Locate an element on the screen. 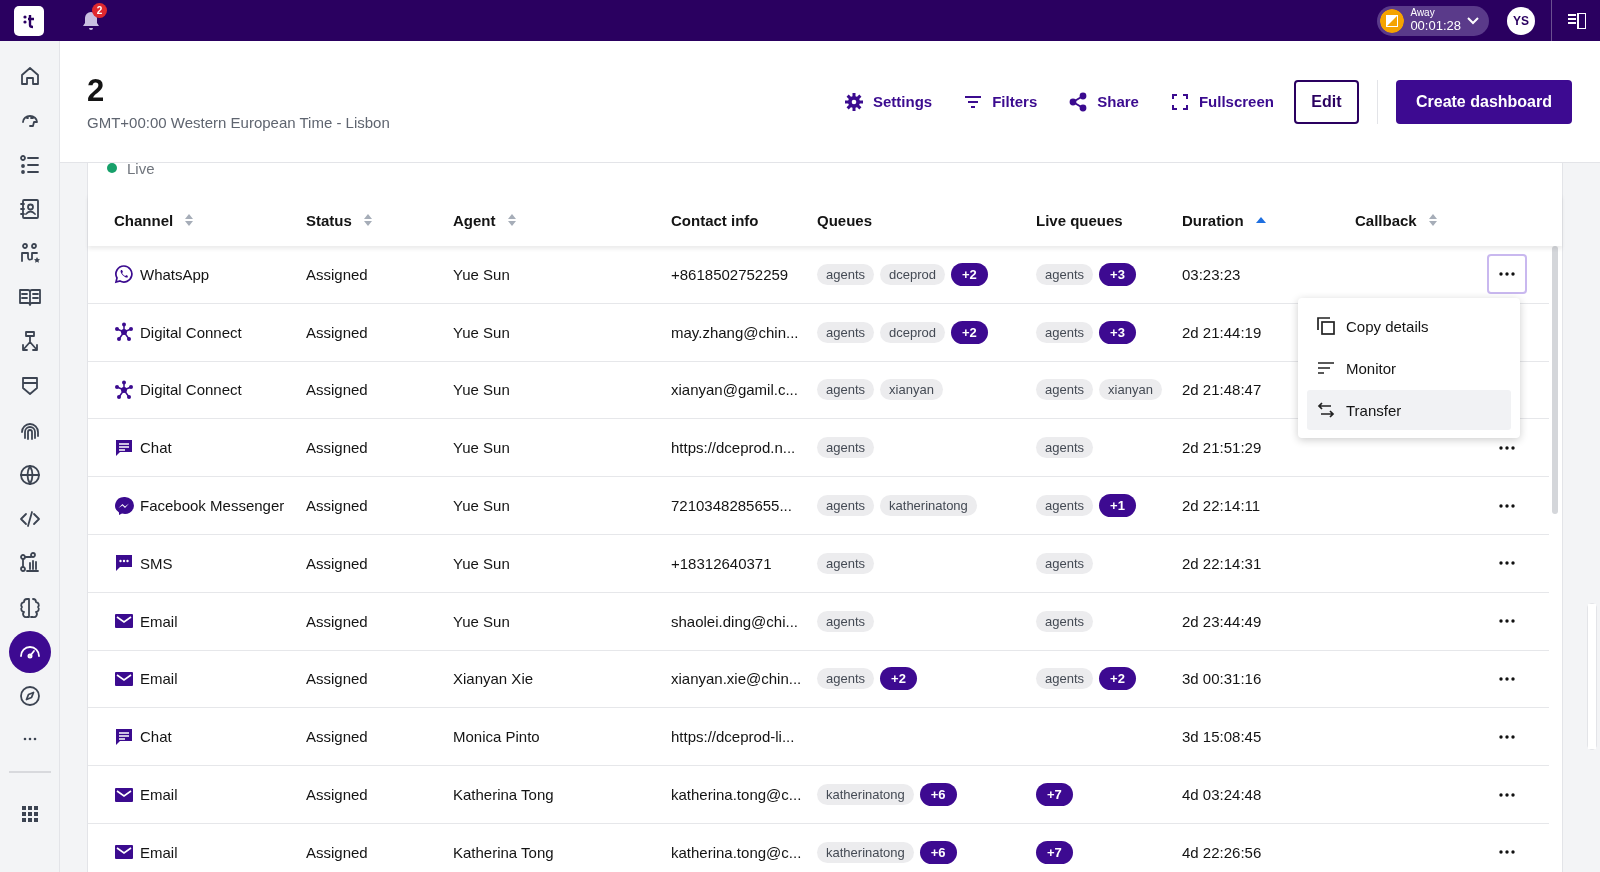 The width and height of the screenshot is (1600, 872). channel-name: Facebook Messenger is located at coordinates (212, 506).